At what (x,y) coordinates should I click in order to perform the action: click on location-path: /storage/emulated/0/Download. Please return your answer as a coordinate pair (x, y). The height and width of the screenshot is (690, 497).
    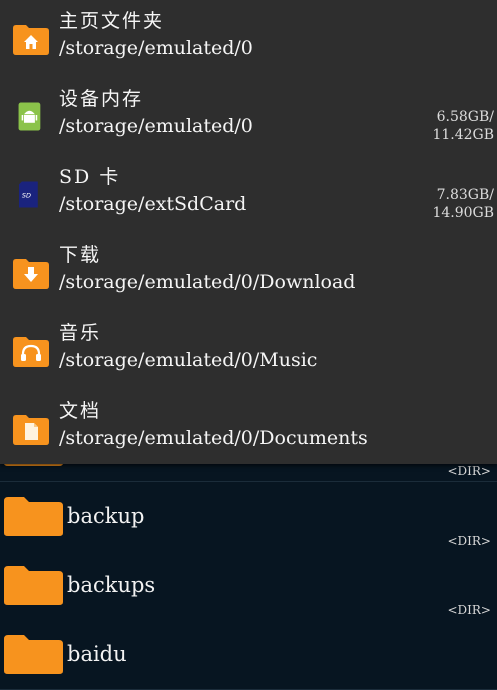
    Looking at the image, I should click on (207, 282).